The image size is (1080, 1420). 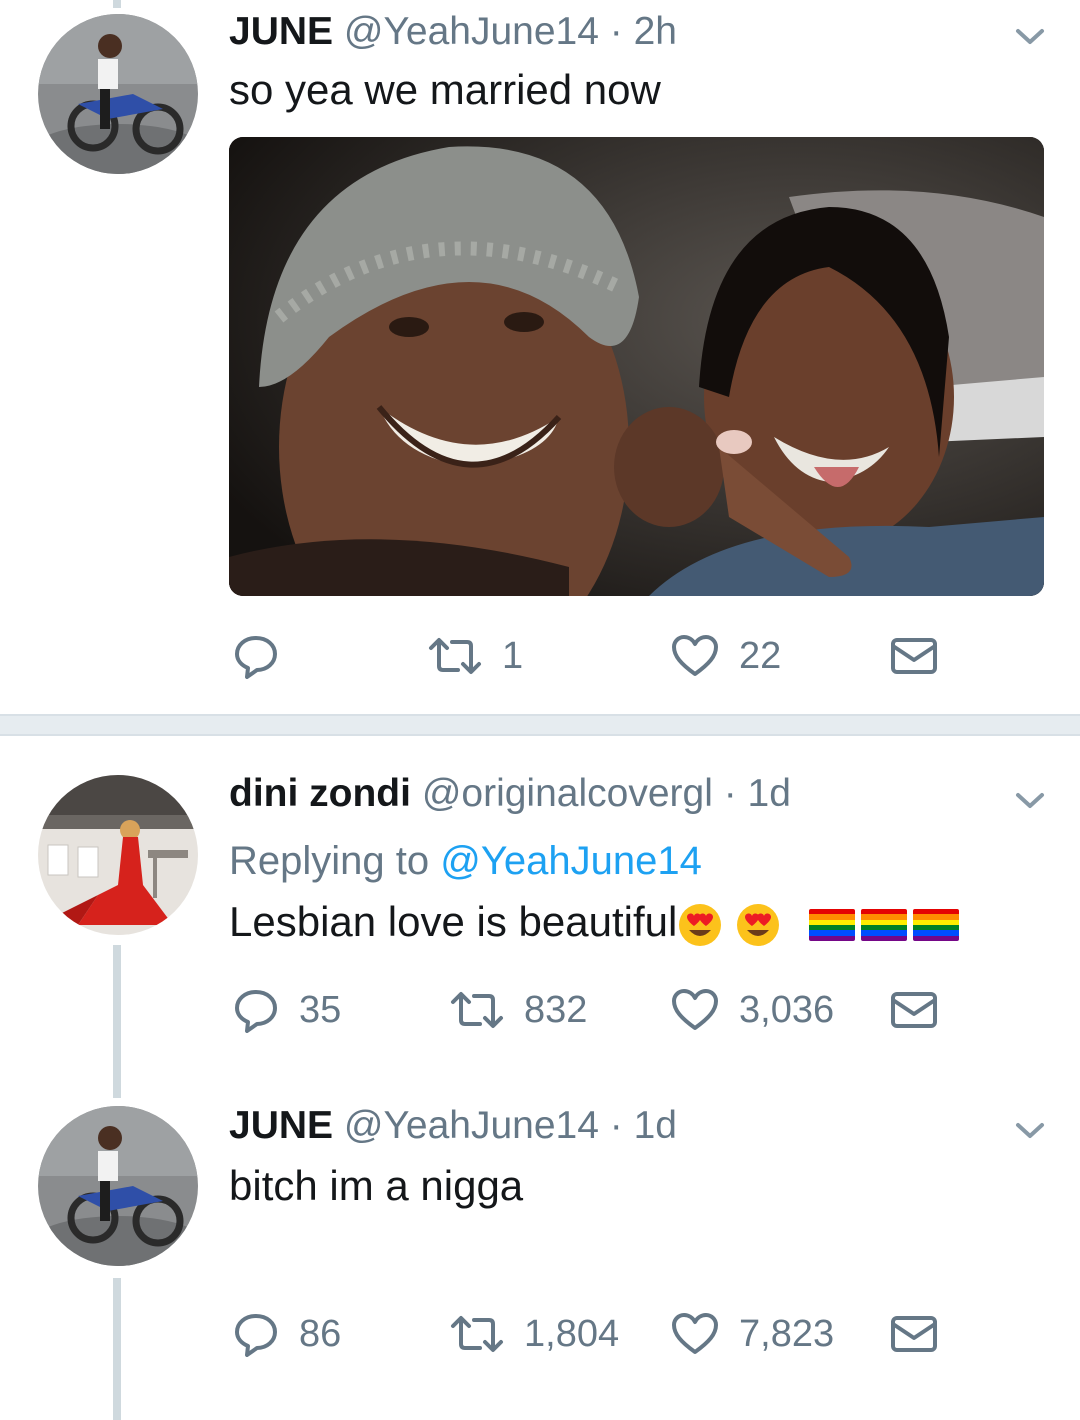 I want to click on tweet-header: JUNE @YeahJune14 · 1d, so click(x=453, y=1126).